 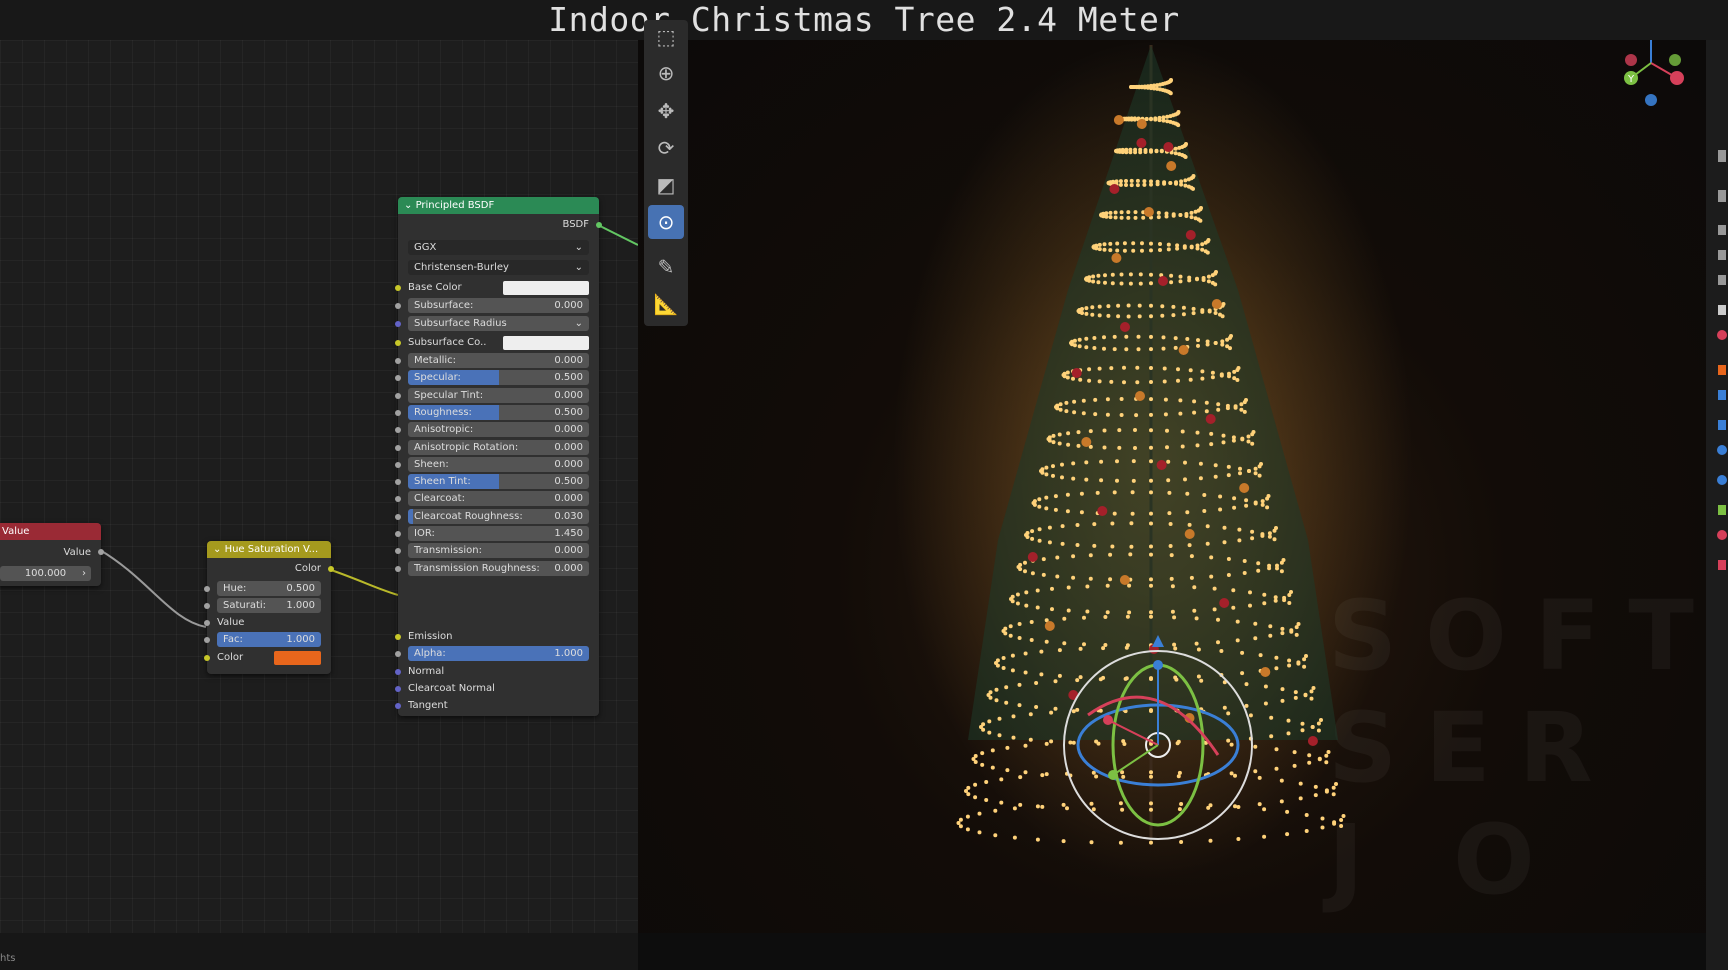 I want to click on principled-field: Specular Tint: 0.000, so click(x=498, y=395).